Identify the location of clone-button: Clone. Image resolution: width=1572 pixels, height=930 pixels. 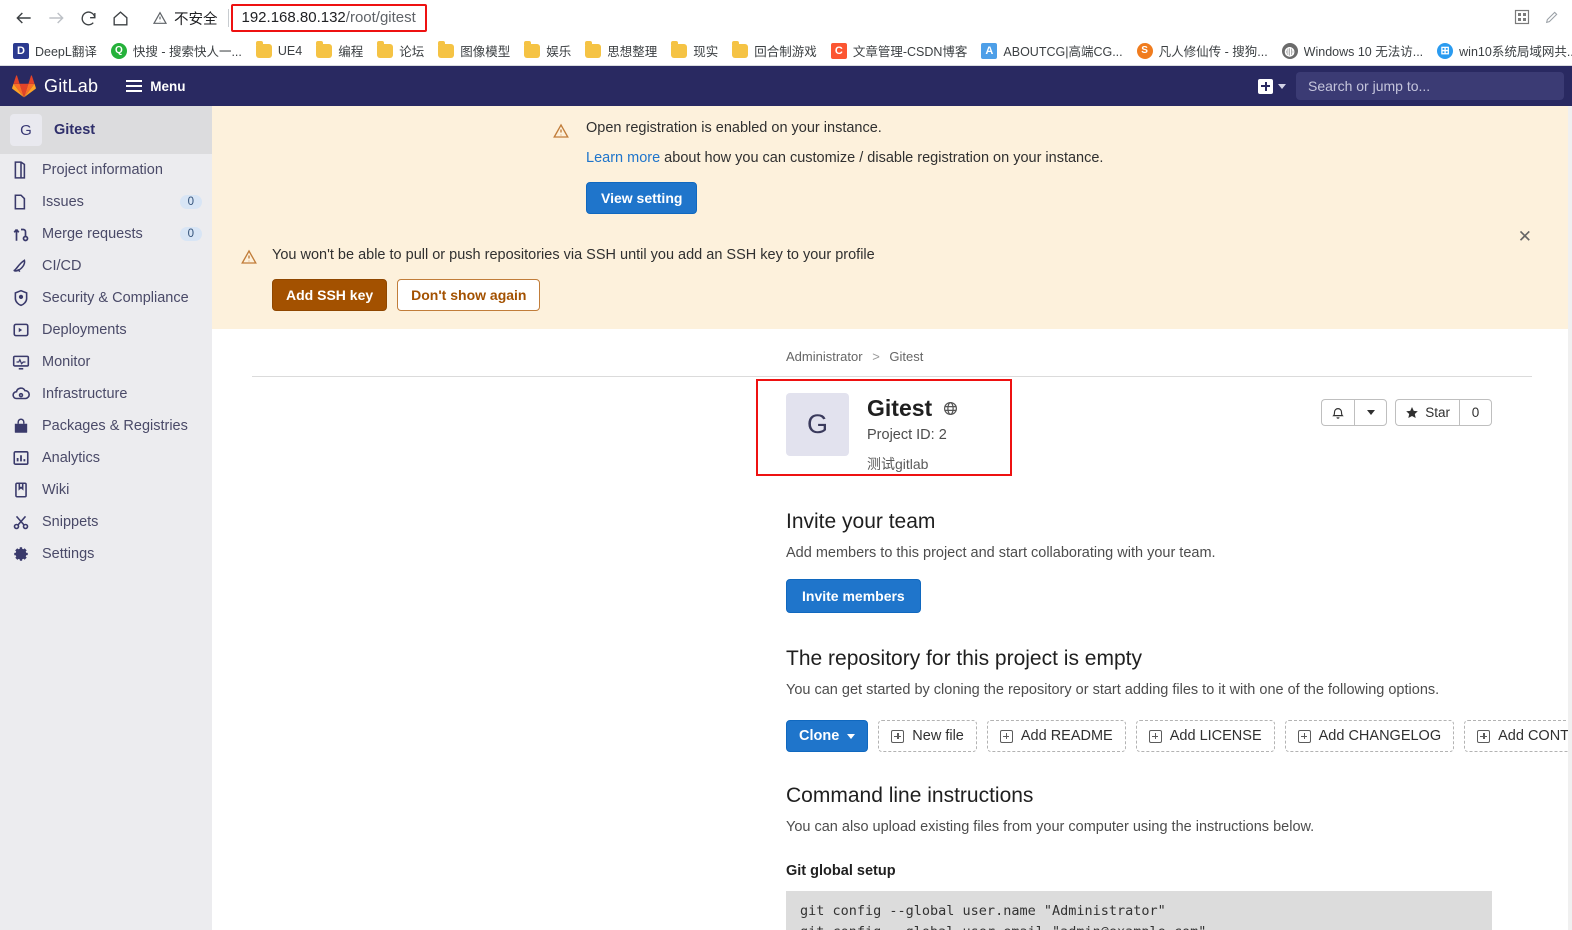
(827, 736).